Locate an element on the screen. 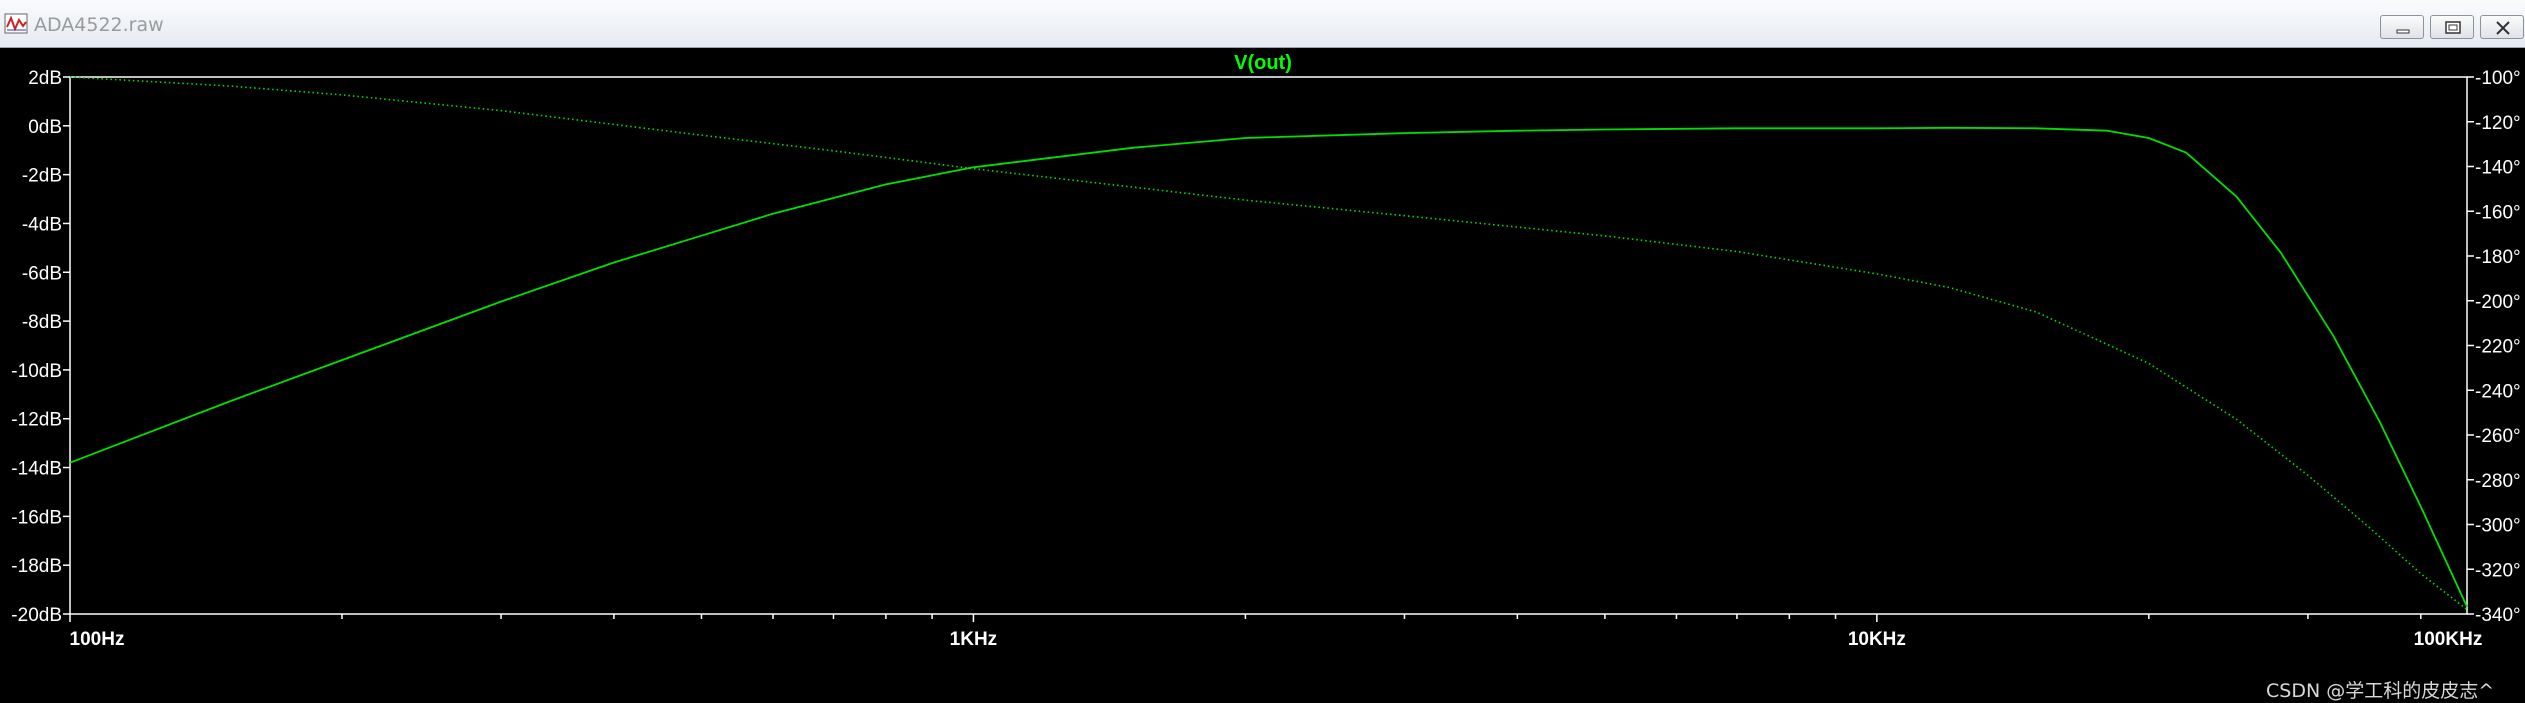  left-axis-tick-label: -4dB is located at coordinates (42, 224).